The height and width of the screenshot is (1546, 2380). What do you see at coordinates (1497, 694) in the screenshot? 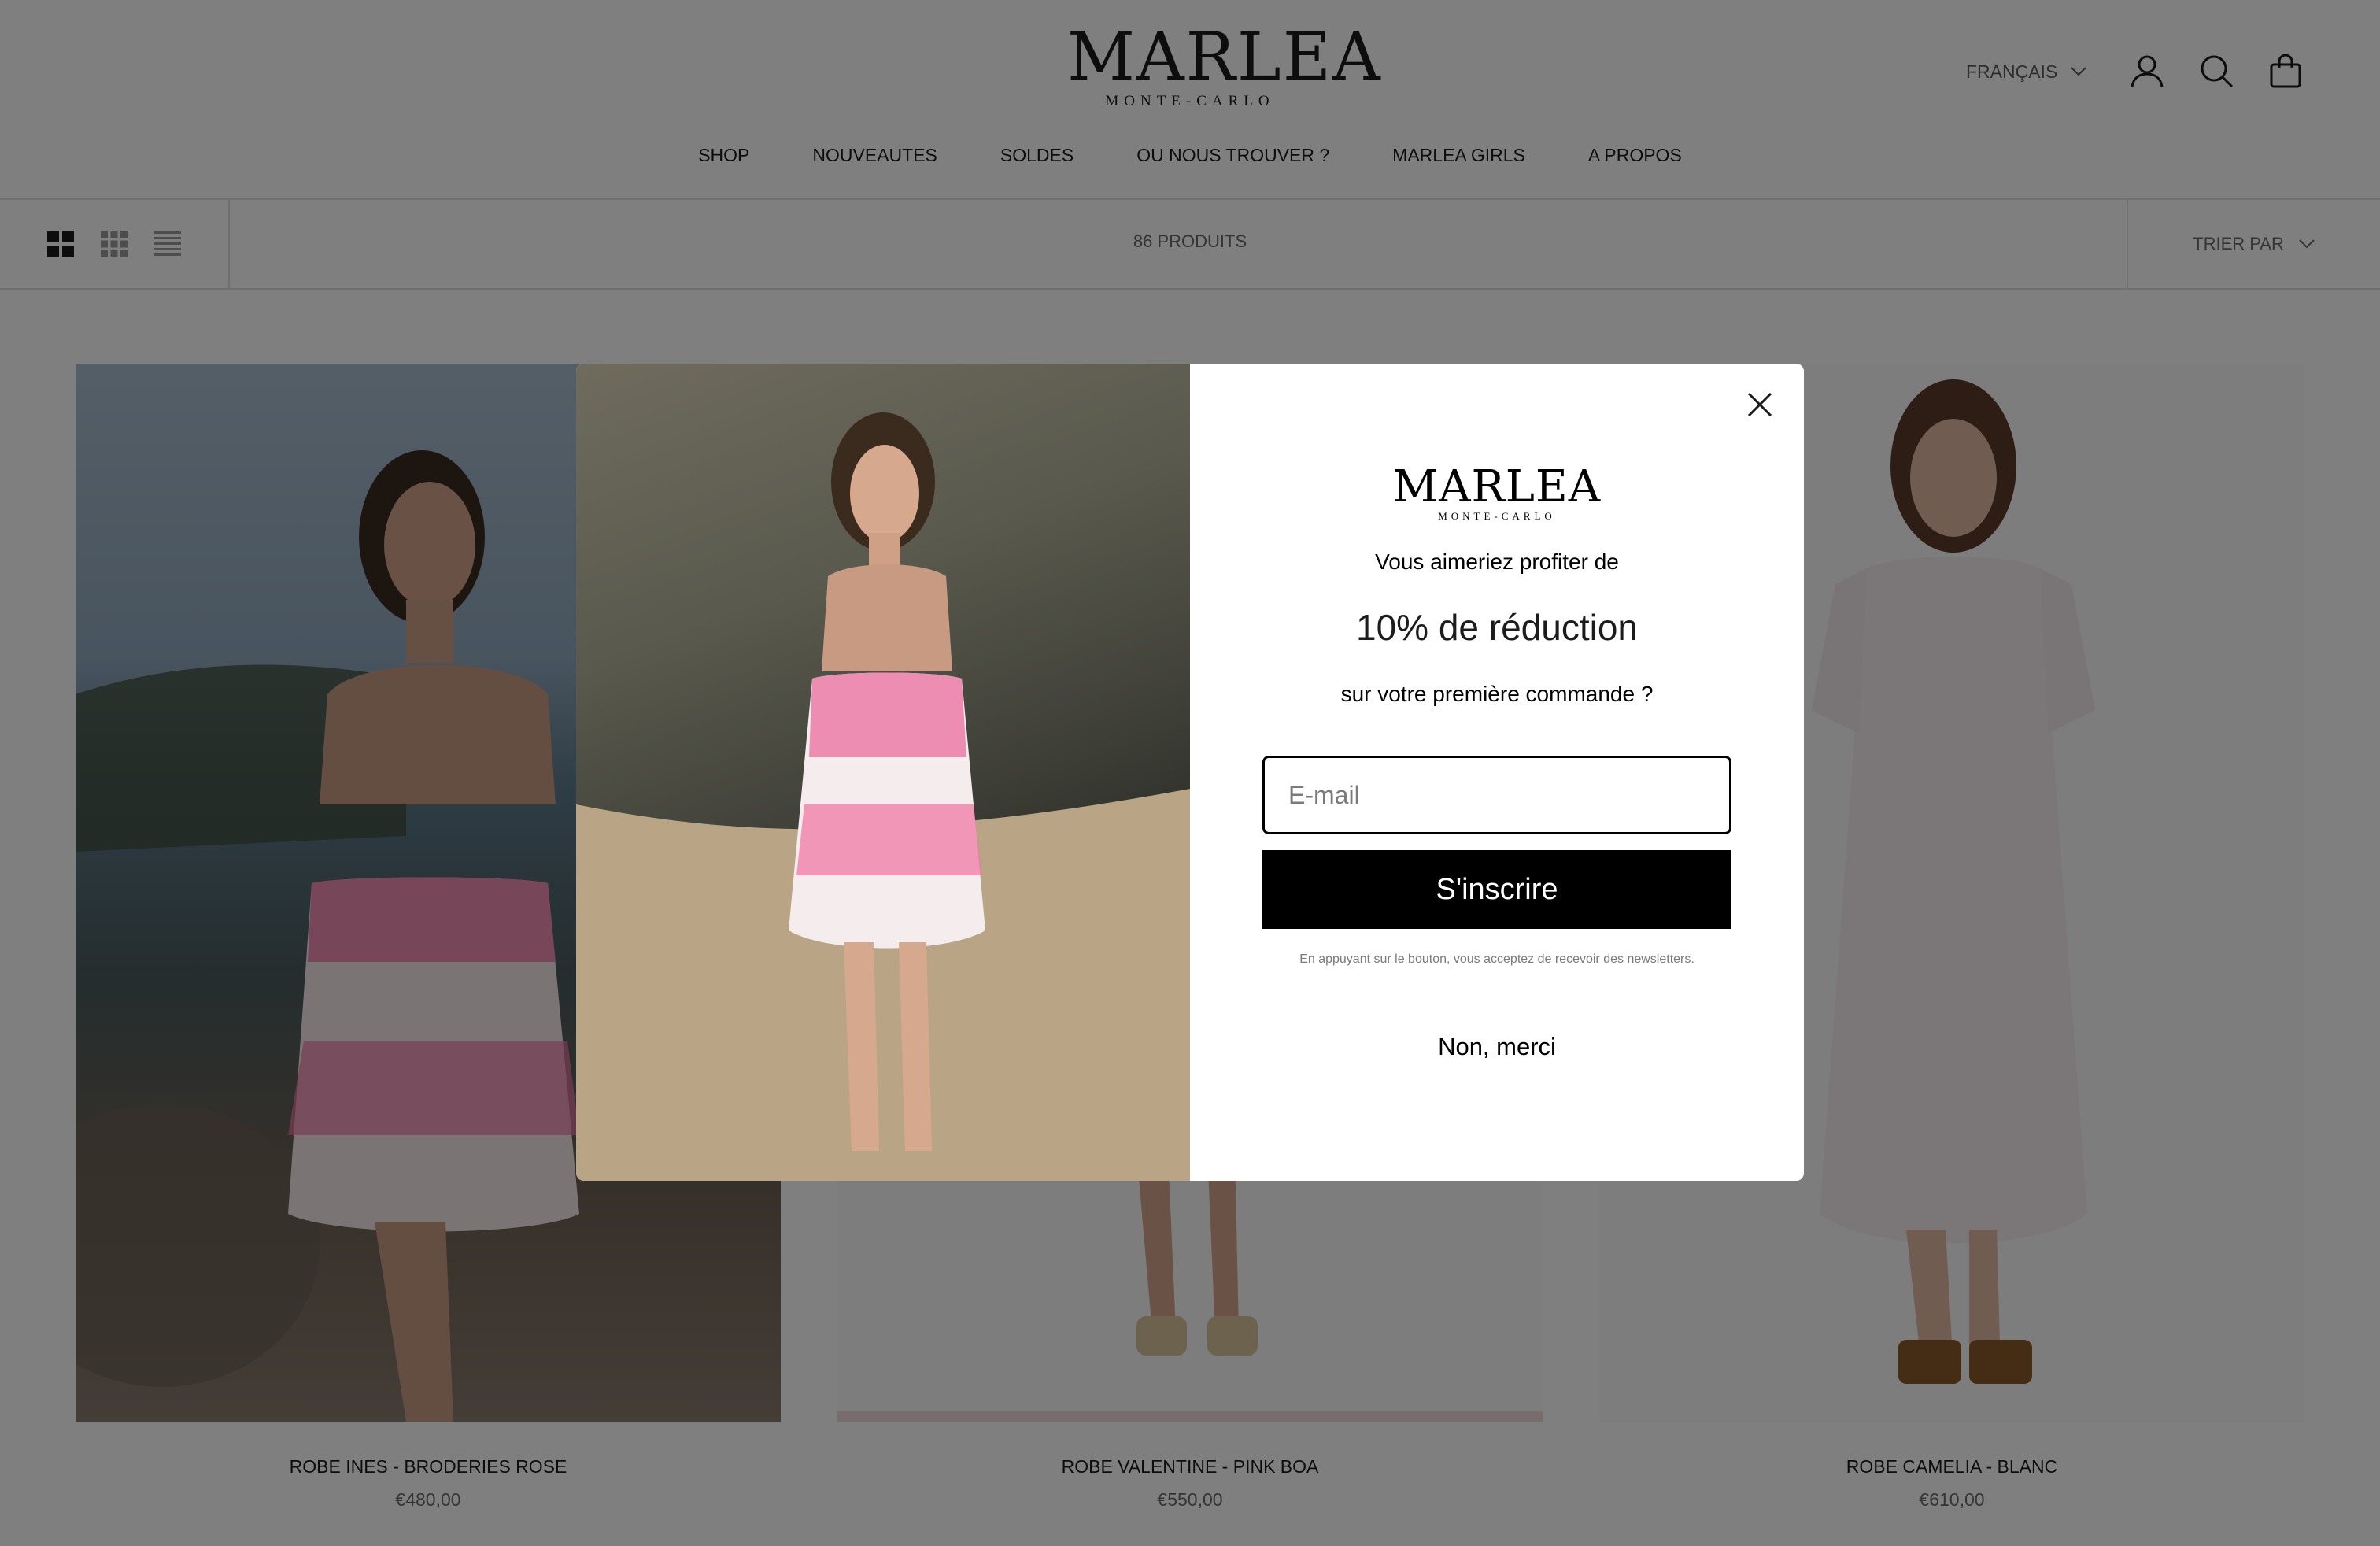
I see `popup-offer-text: sur votre première commande ?` at bounding box center [1497, 694].